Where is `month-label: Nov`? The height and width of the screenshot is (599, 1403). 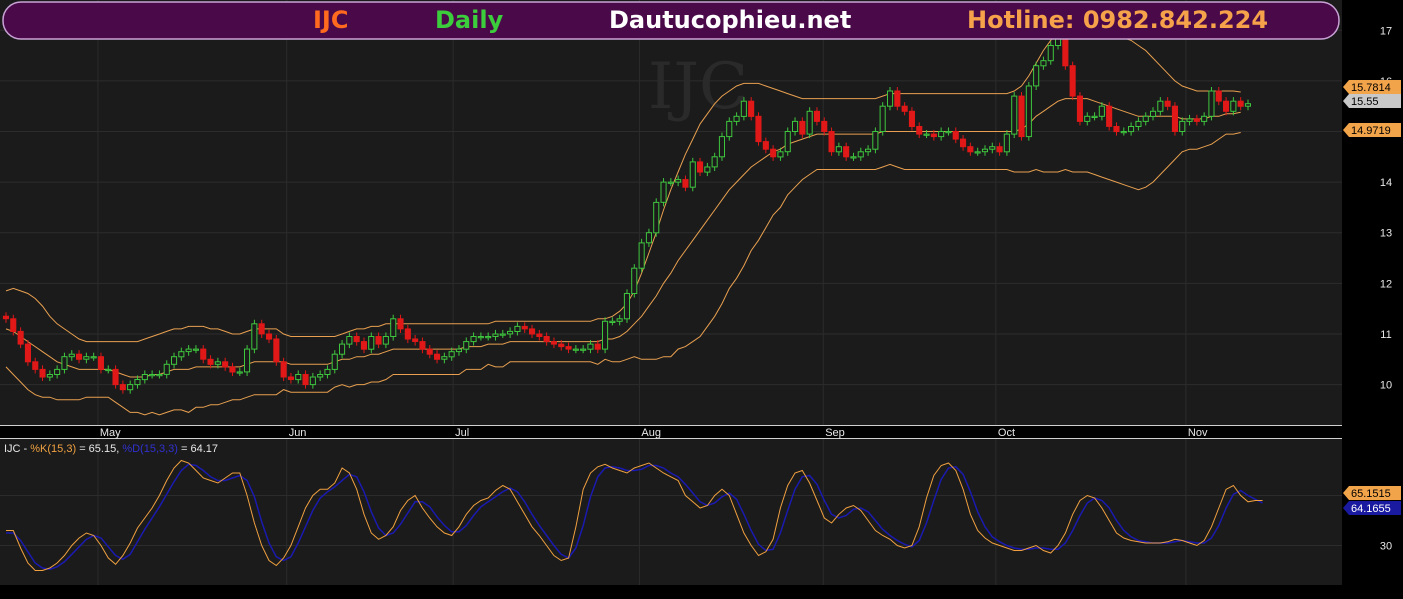
month-label: Nov is located at coordinates (1198, 433).